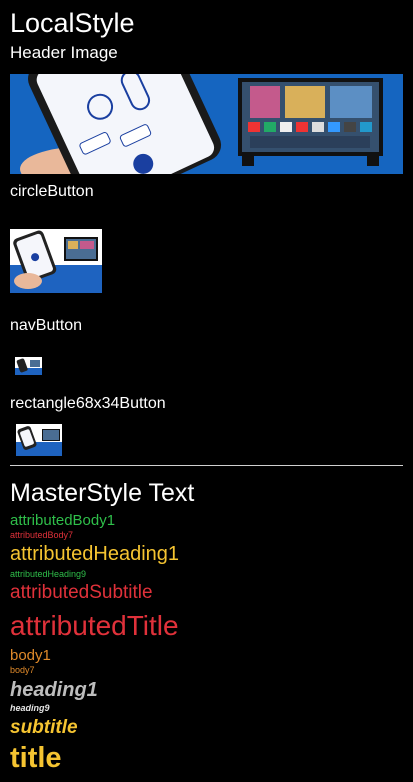  I want to click on rect-button-label: rectangle68x34Button, so click(88, 403).